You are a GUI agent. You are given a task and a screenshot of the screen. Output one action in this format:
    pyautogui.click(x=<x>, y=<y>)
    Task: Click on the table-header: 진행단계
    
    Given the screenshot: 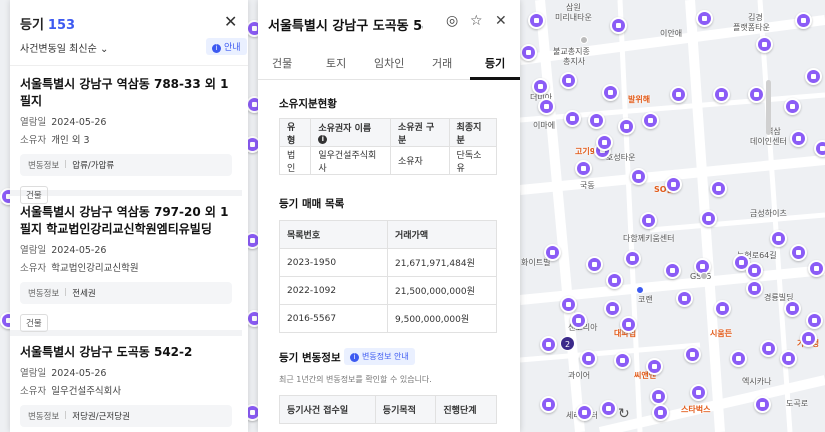 What is the action you would take?
    pyautogui.click(x=466, y=409)
    